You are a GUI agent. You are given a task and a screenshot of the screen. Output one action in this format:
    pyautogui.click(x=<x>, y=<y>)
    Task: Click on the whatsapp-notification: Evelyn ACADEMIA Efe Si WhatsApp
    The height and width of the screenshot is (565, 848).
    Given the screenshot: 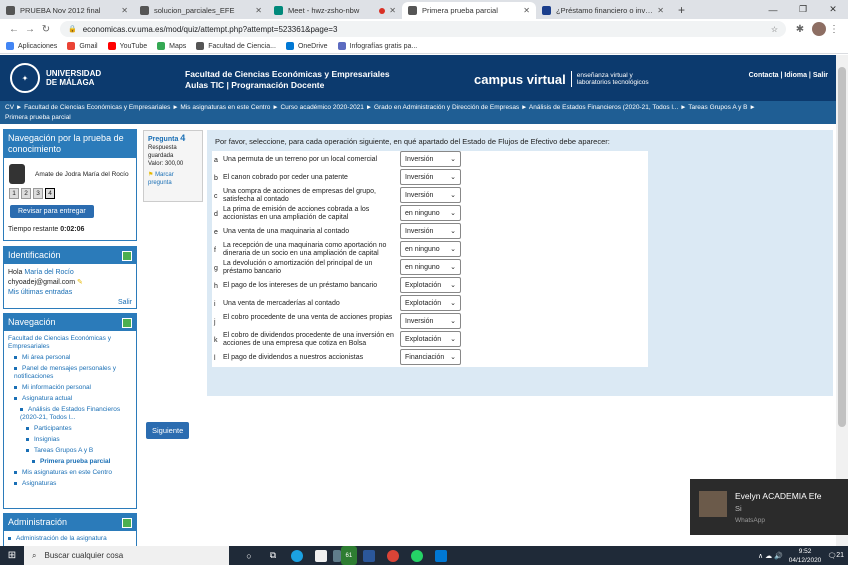 What is the action you would take?
    pyautogui.click(x=769, y=507)
    